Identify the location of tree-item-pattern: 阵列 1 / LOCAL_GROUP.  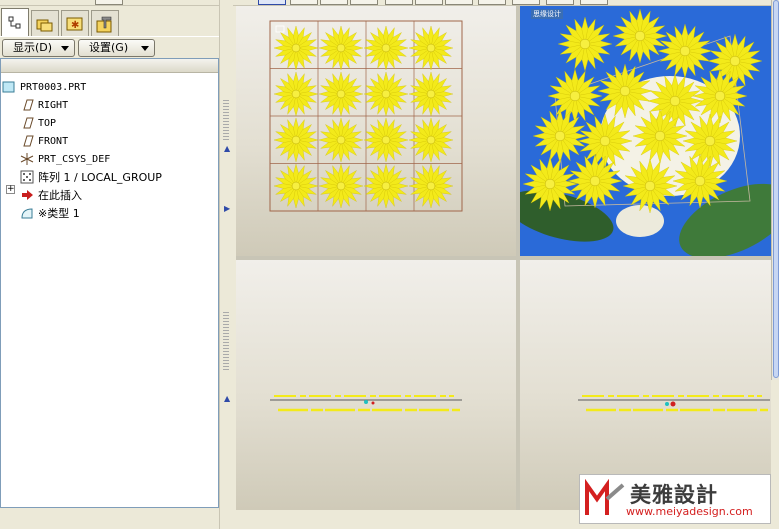
(91, 177).